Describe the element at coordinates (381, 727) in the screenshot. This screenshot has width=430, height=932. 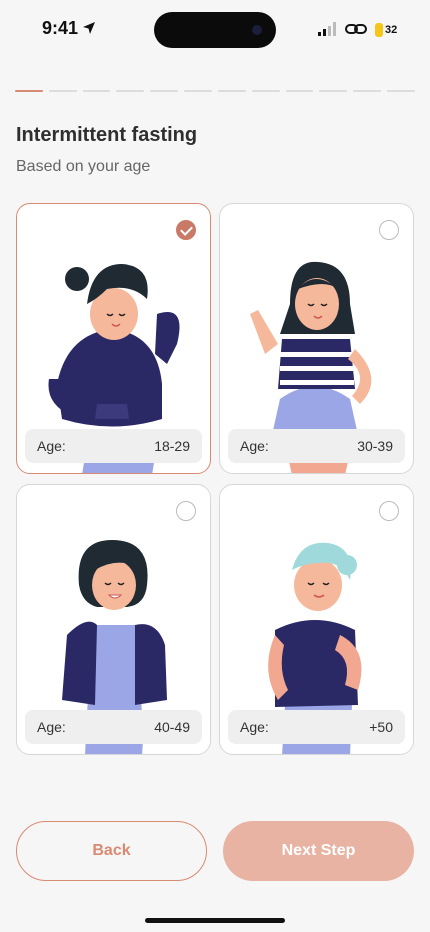
I see `age-range: +50` at that location.